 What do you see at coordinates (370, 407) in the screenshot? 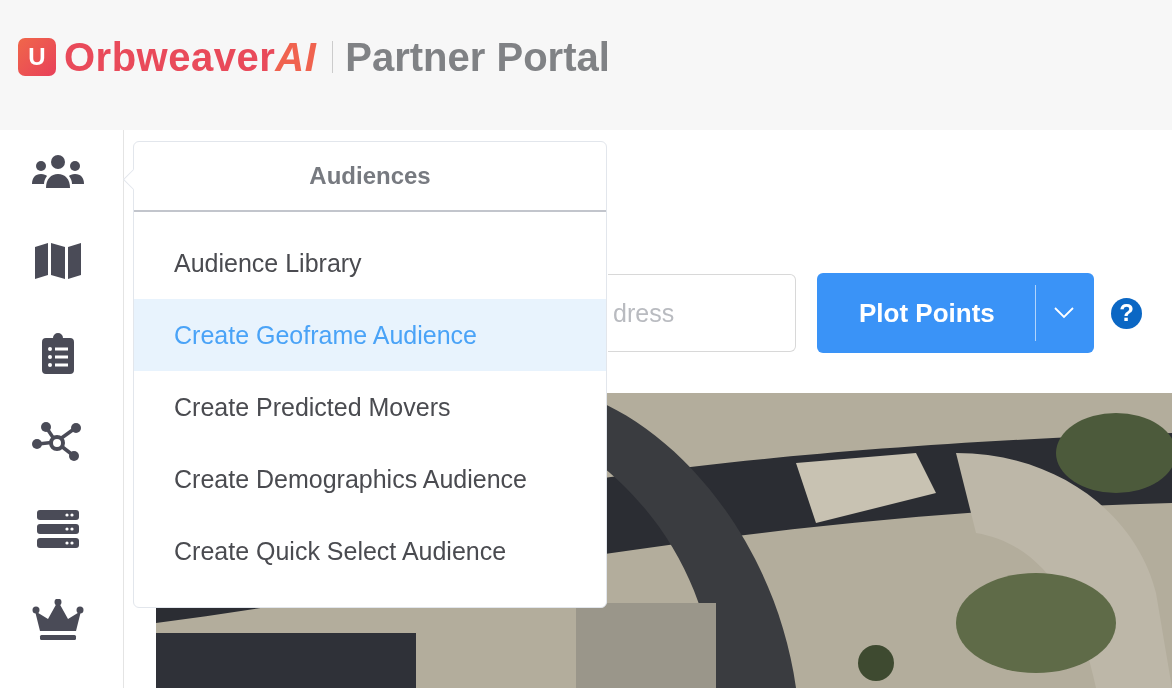
I see `menu-item: Create Predicted Movers` at bounding box center [370, 407].